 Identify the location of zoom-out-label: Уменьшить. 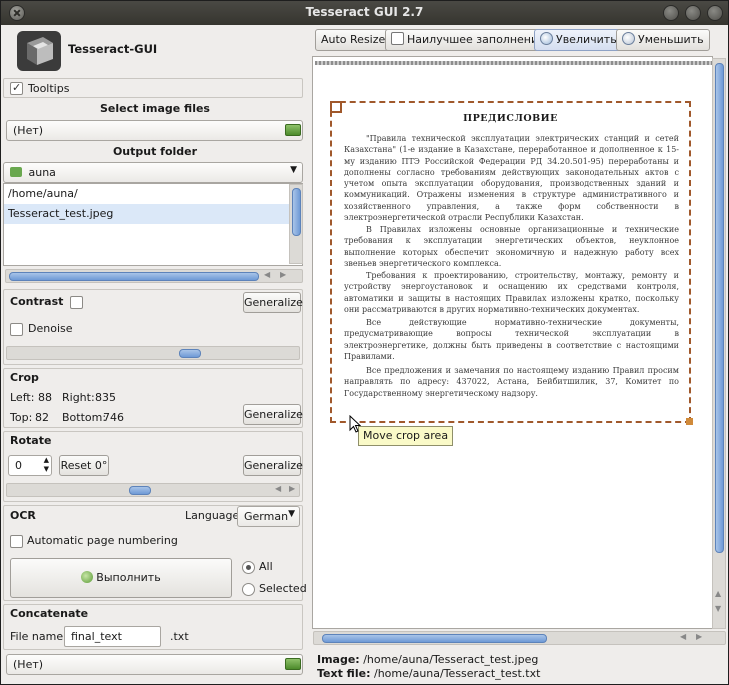
(671, 39).